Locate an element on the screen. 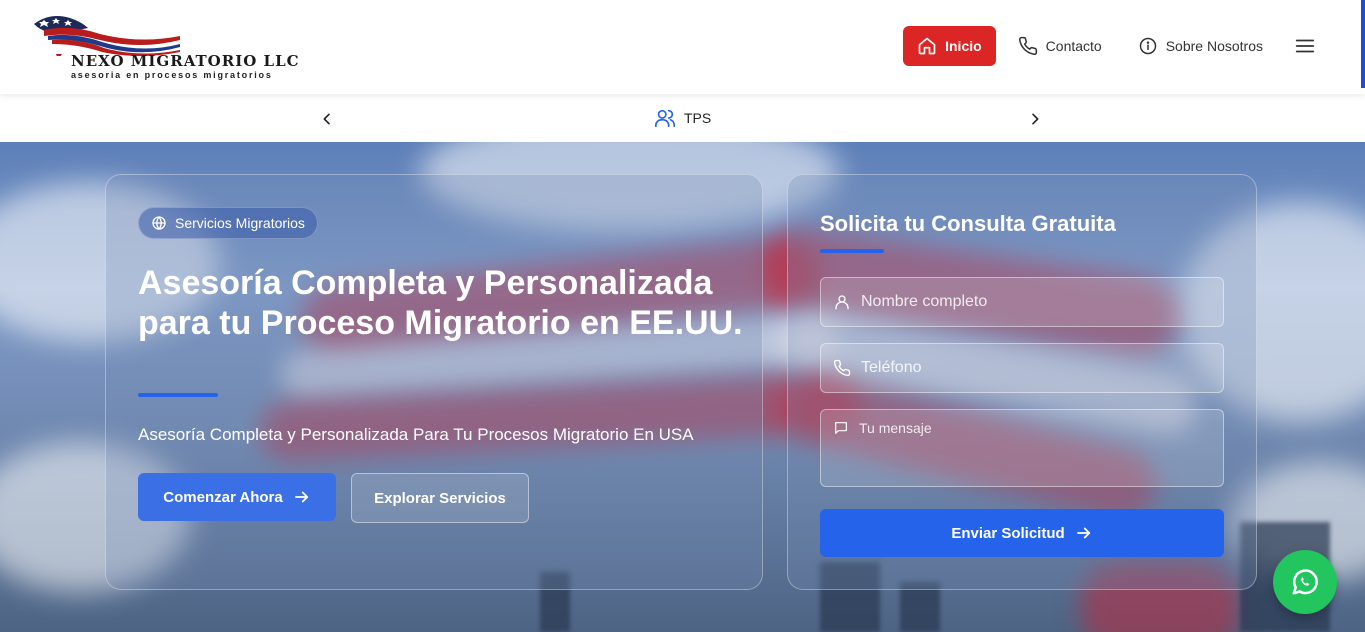  chevron-left-icon is located at coordinates (326, 119).